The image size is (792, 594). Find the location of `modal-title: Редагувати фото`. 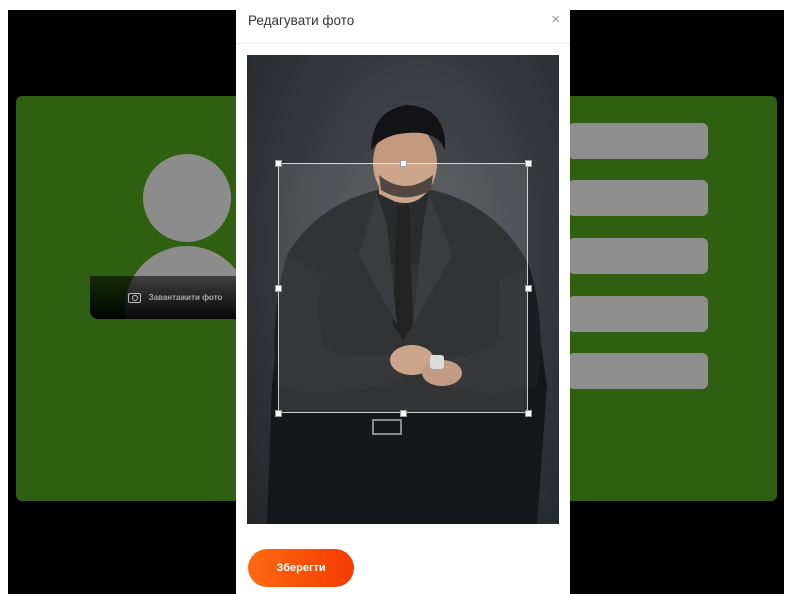

modal-title: Редагувати фото is located at coordinates (301, 20).